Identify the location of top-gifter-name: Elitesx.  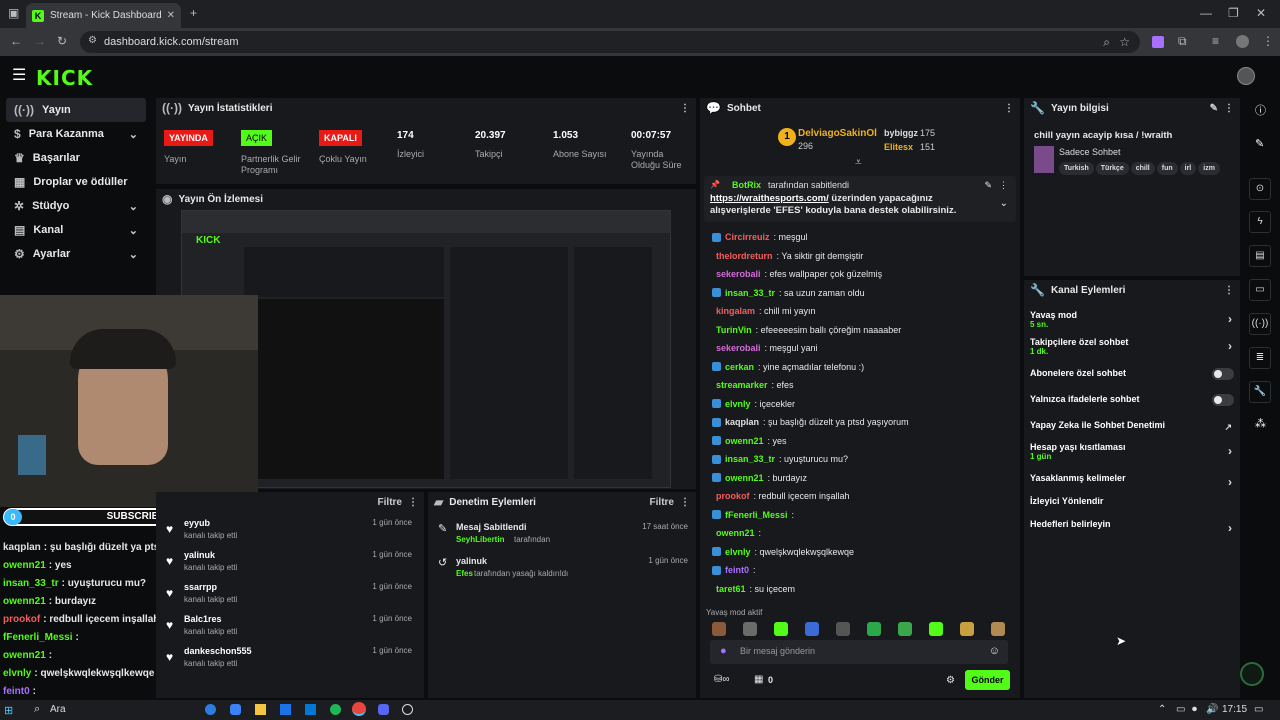
(898, 147).